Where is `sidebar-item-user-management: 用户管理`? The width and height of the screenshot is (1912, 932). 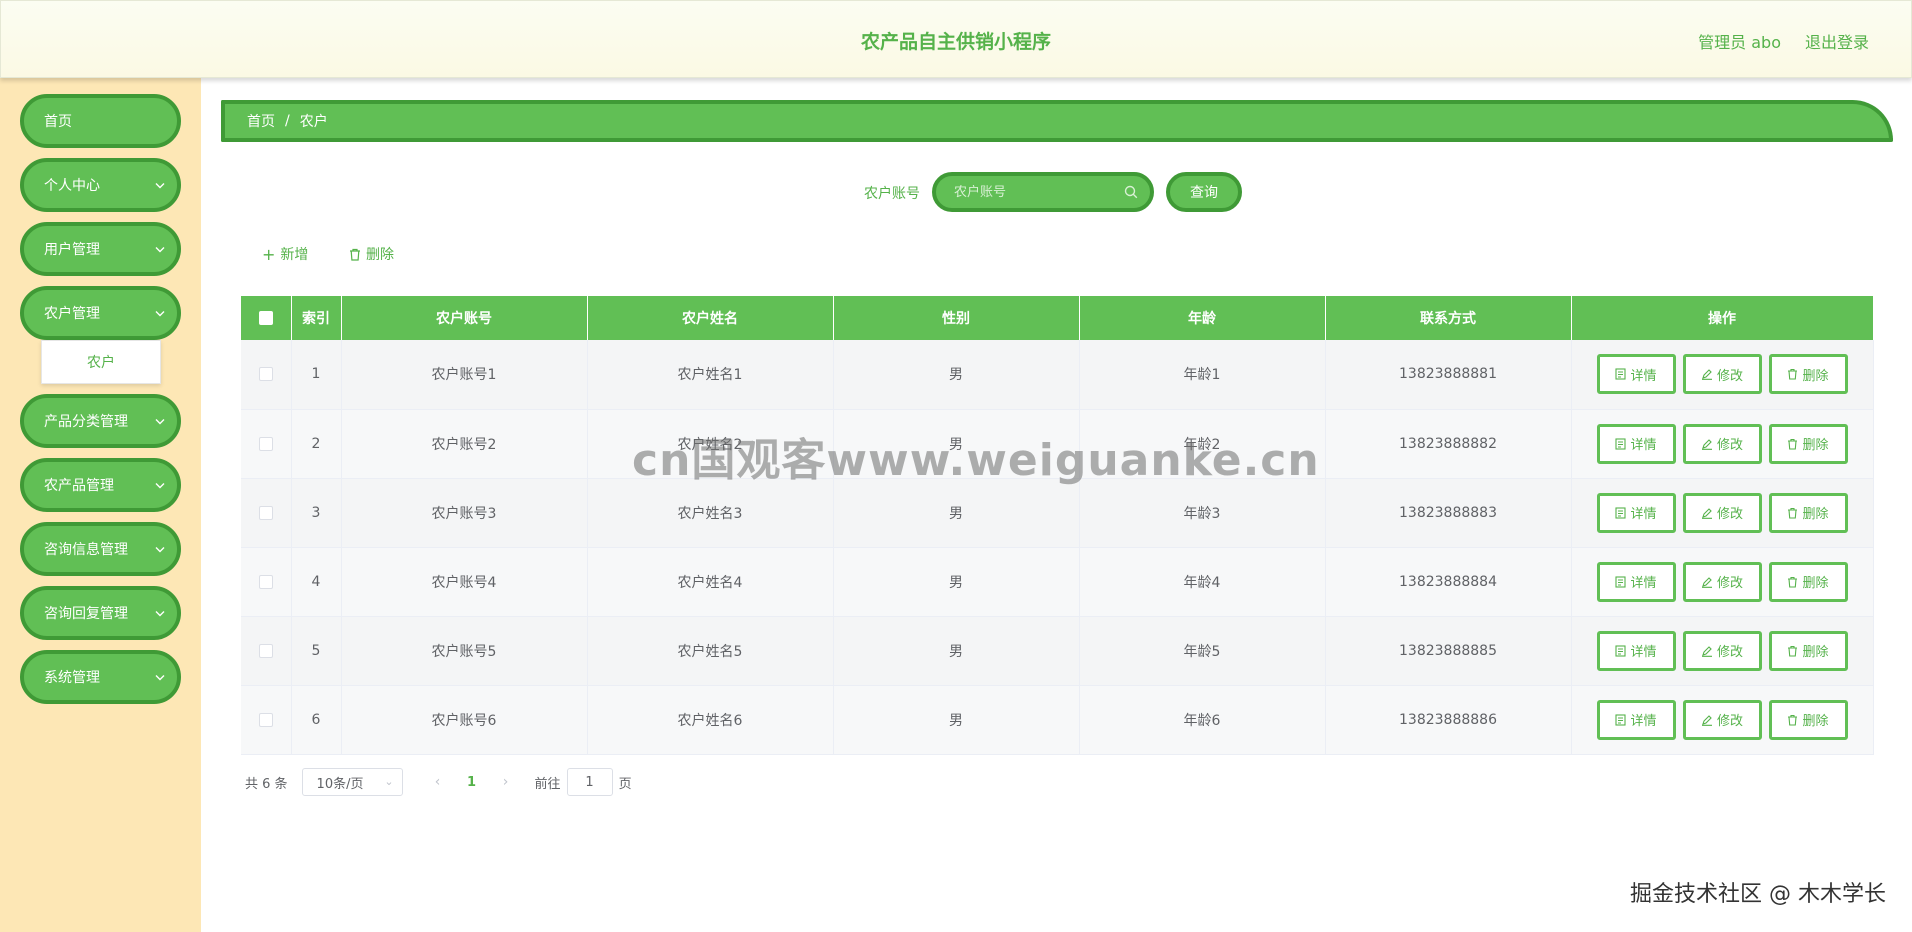
sidebar-item-user-management: 用户管理 is located at coordinates (100, 249).